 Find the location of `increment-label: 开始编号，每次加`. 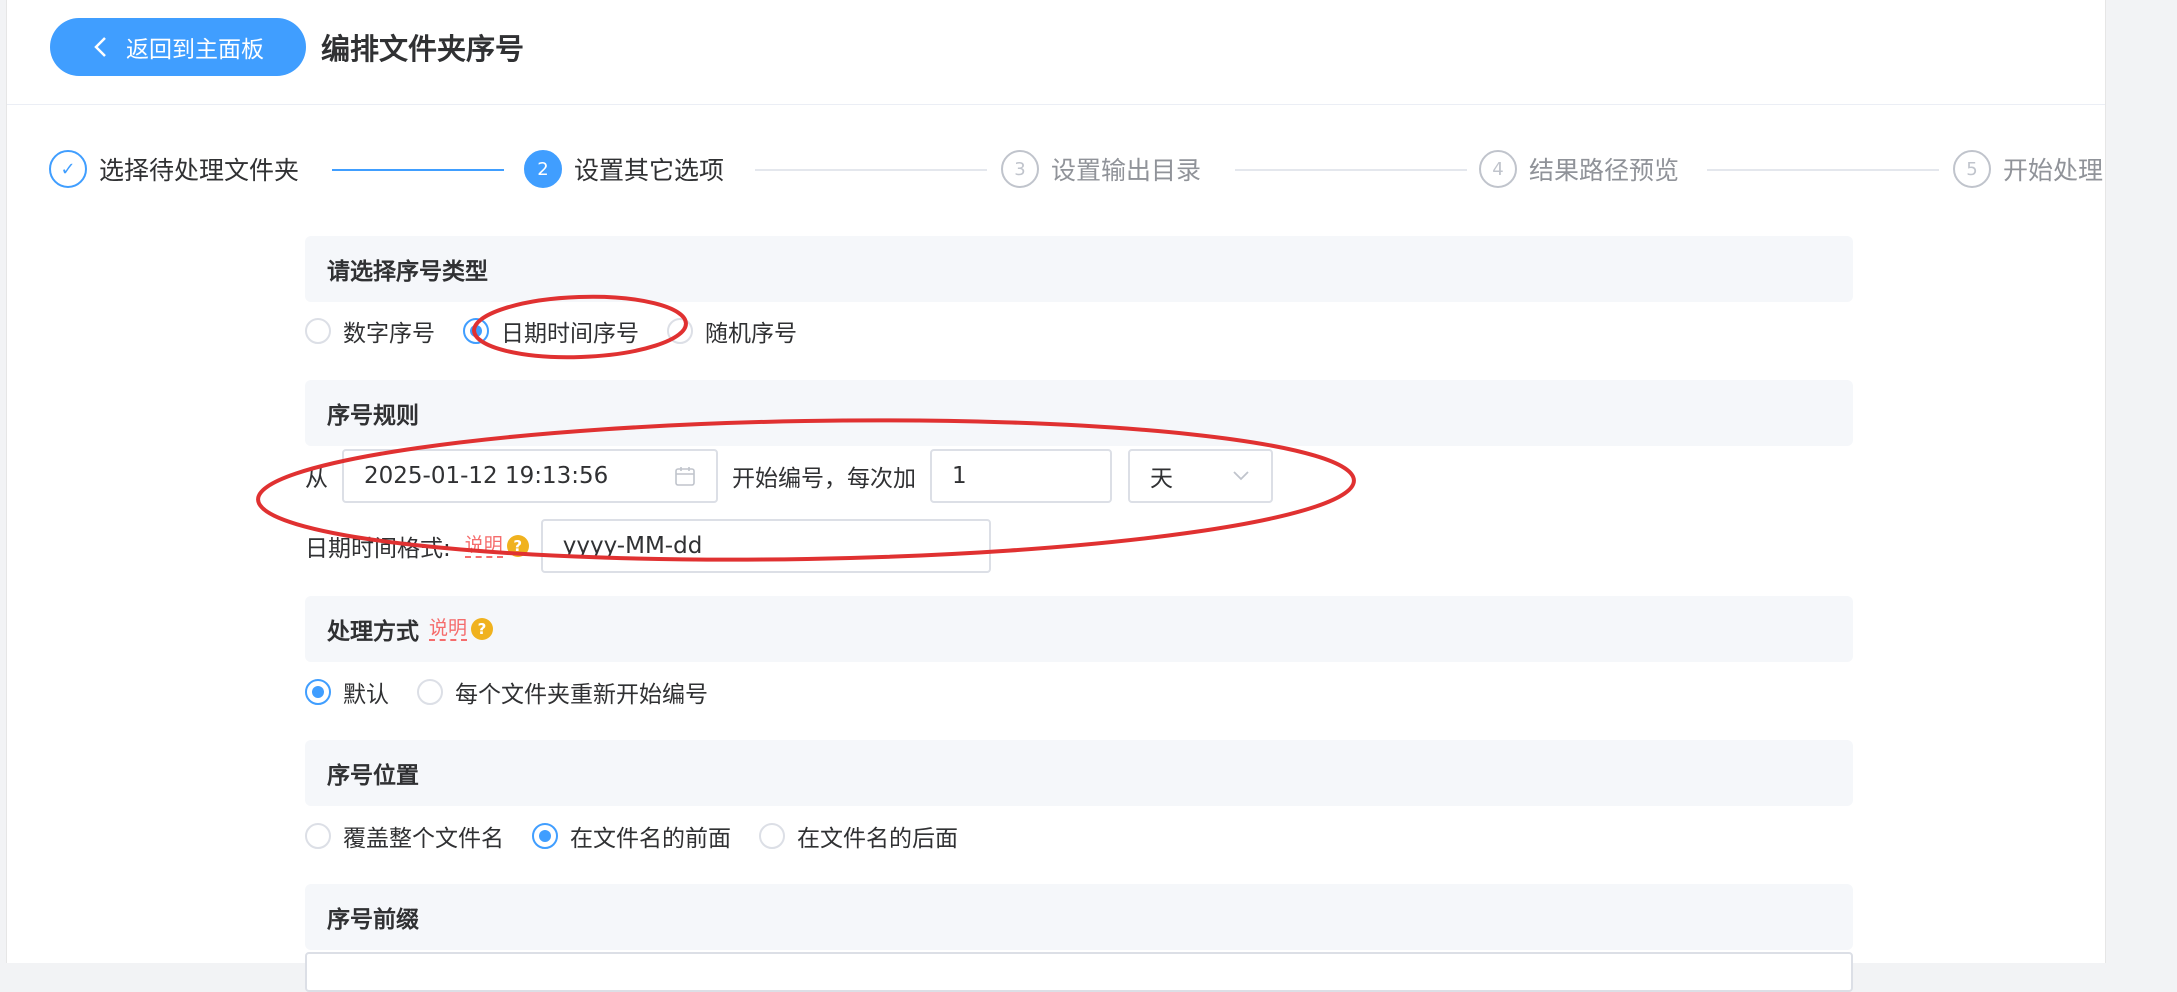

increment-label: 开始编号，每次加 is located at coordinates (824, 479).